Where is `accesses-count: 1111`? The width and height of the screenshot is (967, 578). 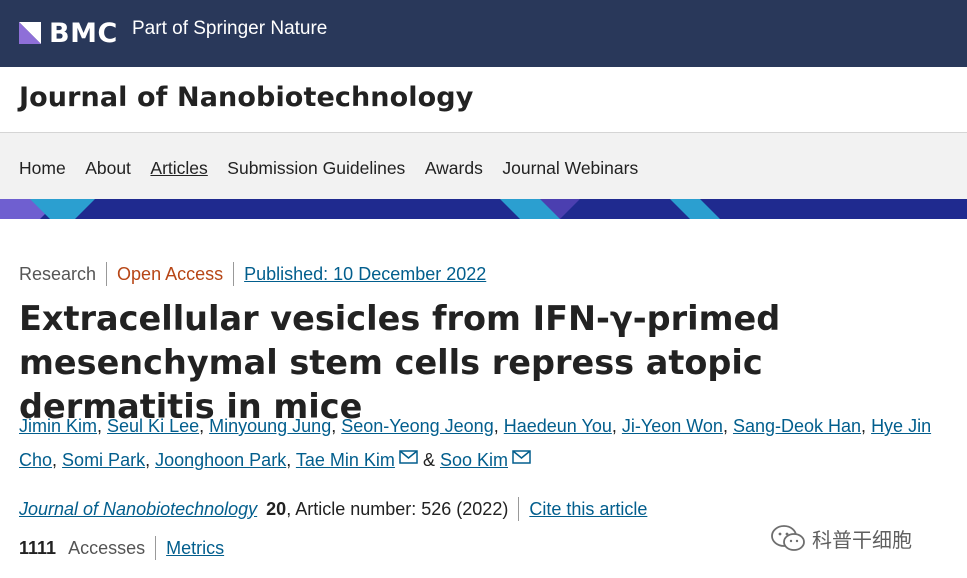 accesses-count: 1111 is located at coordinates (38, 547).